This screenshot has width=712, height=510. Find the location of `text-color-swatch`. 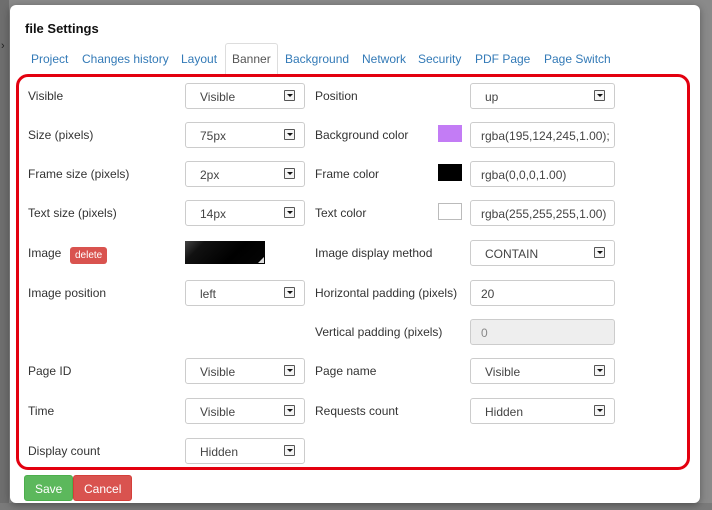

text-color-swatch is located at coordinates (450, 211).